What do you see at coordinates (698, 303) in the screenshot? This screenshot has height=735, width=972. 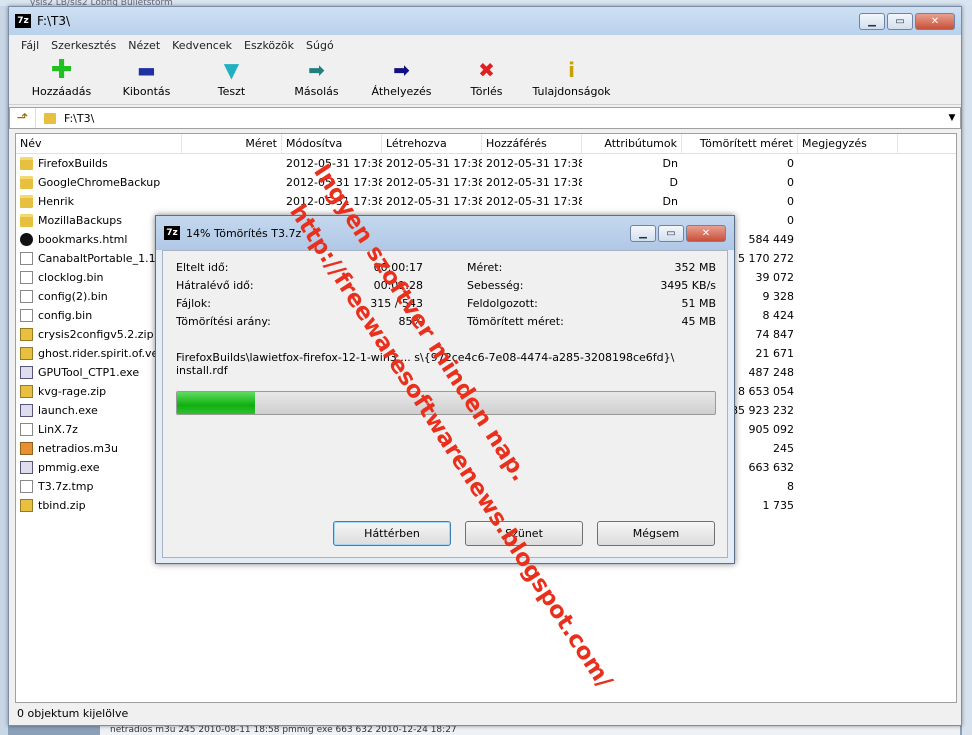 I see `processed-value: 51 MB` at bounding box center [698, 303].